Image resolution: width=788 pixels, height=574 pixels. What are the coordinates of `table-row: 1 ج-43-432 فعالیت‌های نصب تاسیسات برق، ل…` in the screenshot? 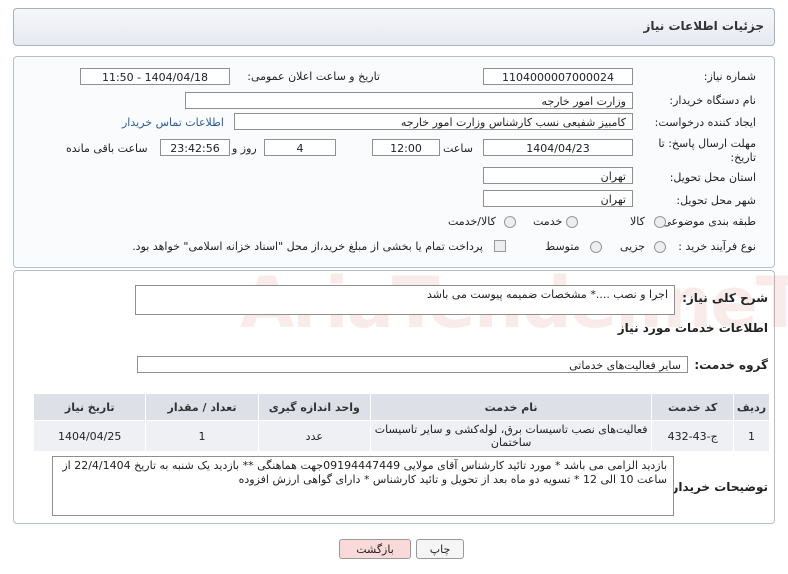 It's located at (401, 436).